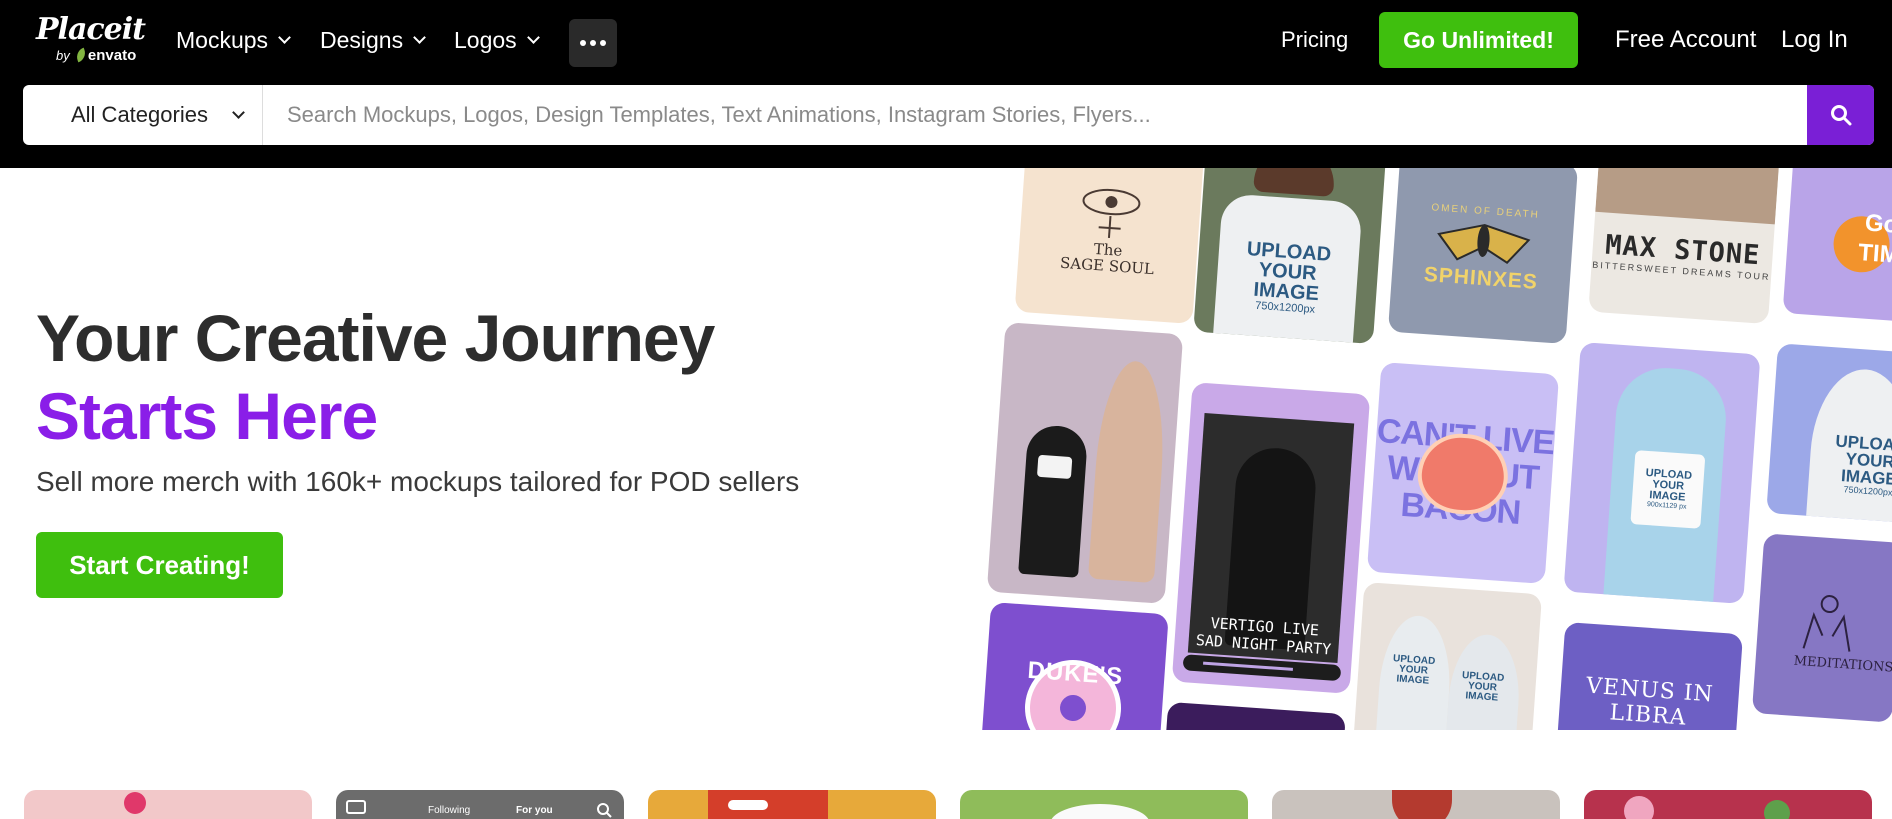 The width and height of the screenshot is (1892, 819). Describe the element at coordinates (1650, 701) in the screenshot. I see `venus-in-libra-text: VENUS IN LIBRA` at that location.